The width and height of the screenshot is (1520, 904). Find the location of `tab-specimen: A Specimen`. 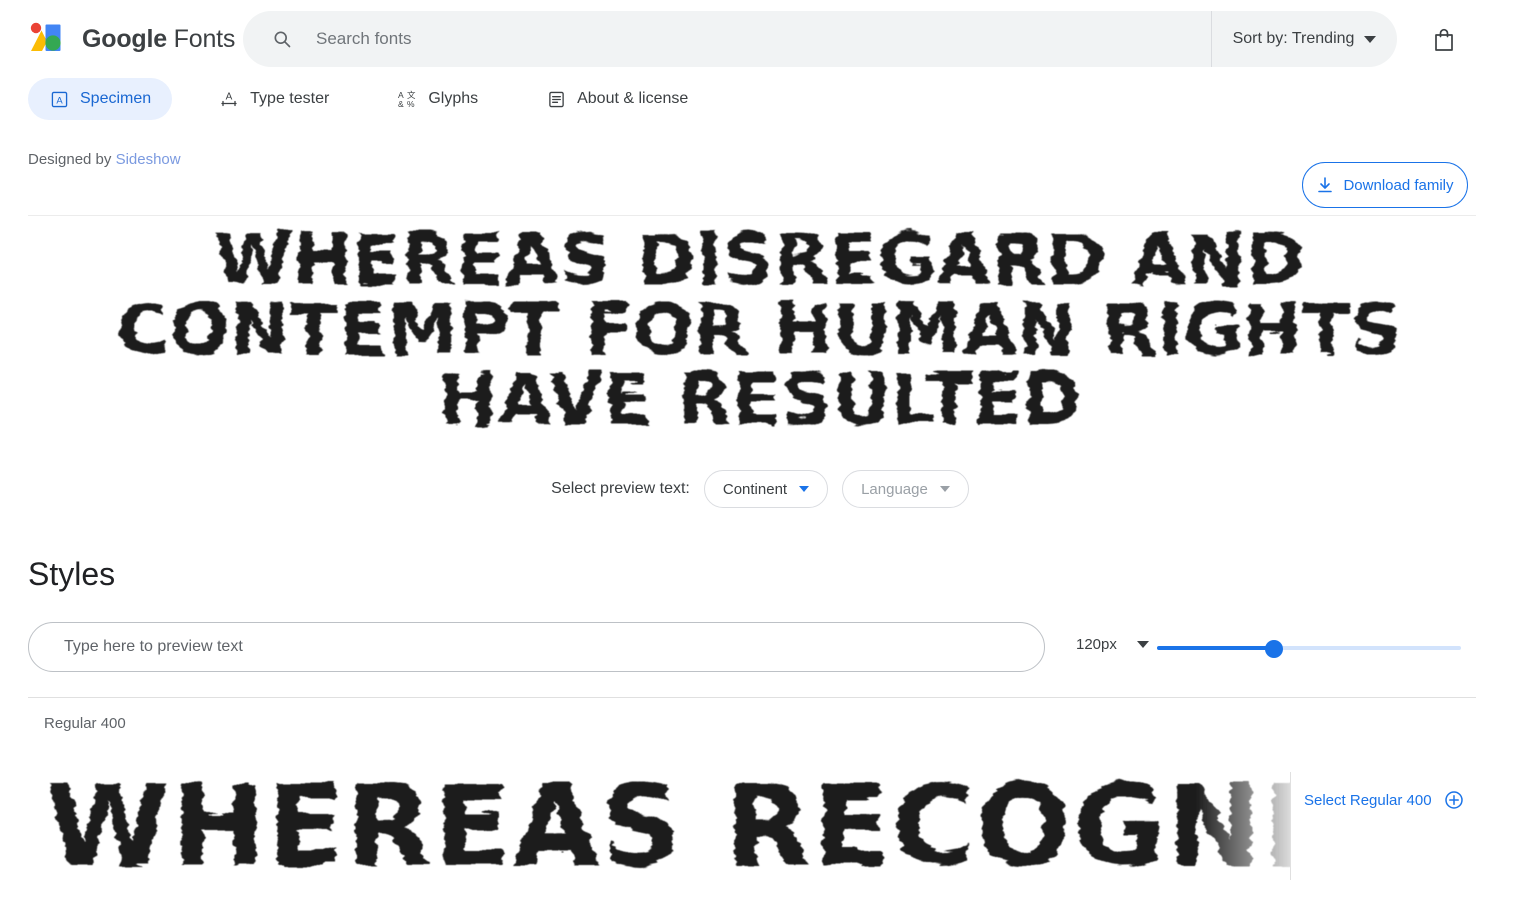

tab-specimen: A Specimen is located at coordinates (100, 99).